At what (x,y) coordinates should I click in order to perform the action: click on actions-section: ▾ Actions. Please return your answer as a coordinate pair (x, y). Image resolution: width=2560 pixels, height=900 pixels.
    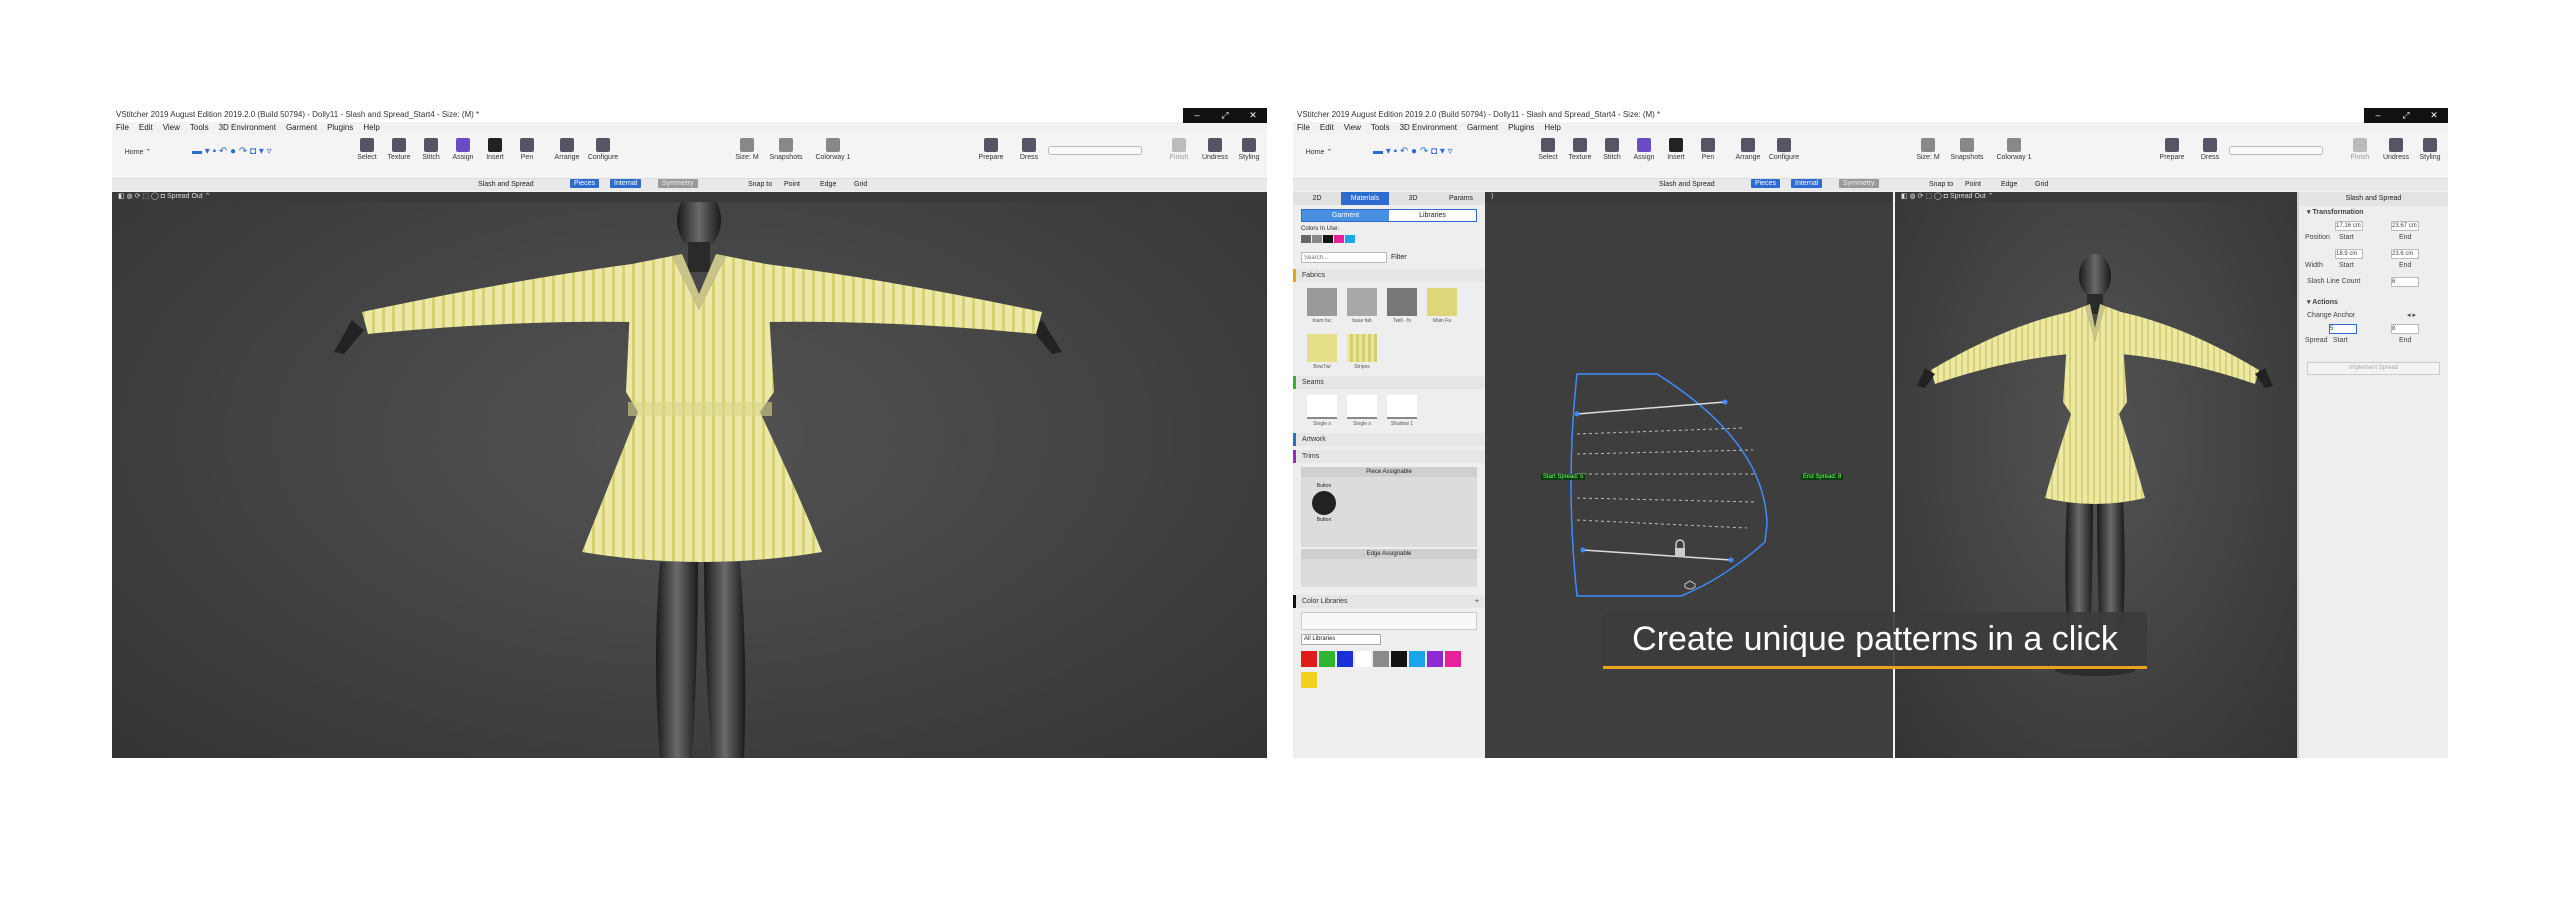
    Looking at the image, I should click on (2373, 302).